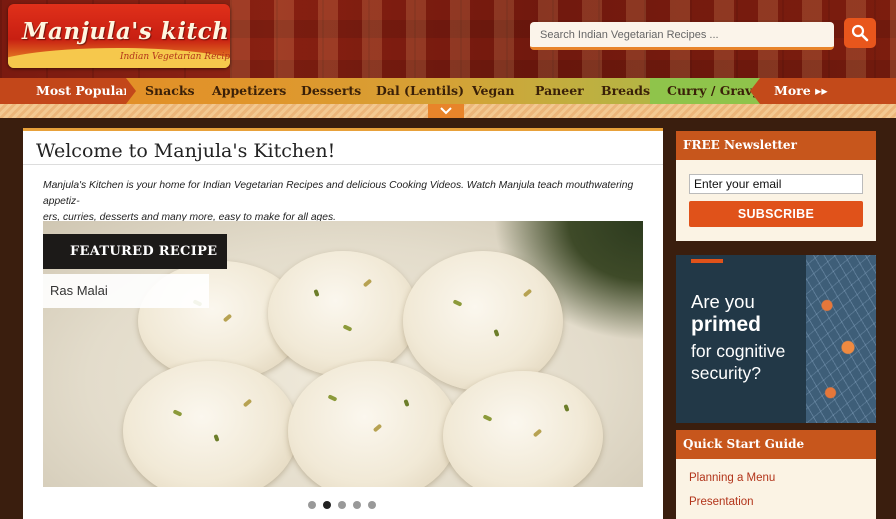 This screenshot has width=896, height=519. I want to click on page-title: Welcome to Manjula's Kitchen!, so click(186, 151).